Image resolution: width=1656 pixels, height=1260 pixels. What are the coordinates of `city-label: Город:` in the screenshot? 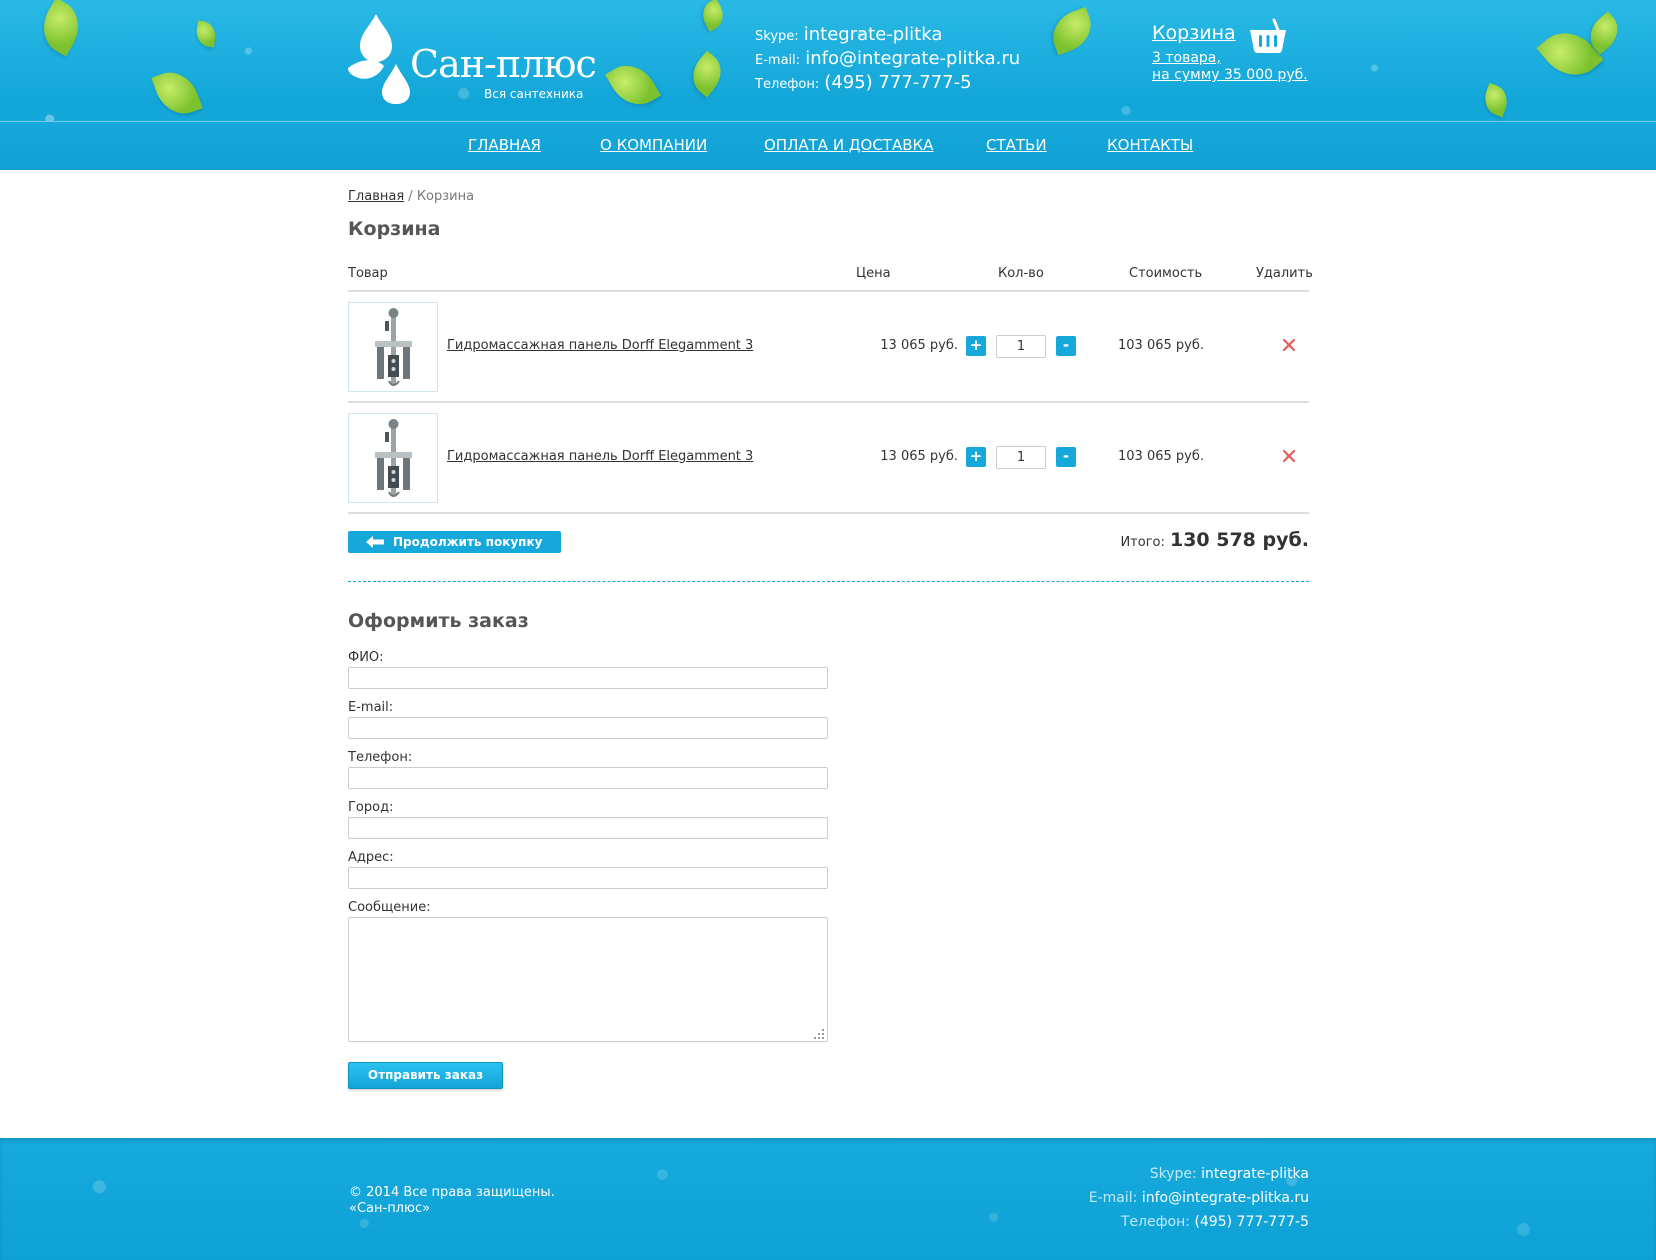 It's located at (371, 807).